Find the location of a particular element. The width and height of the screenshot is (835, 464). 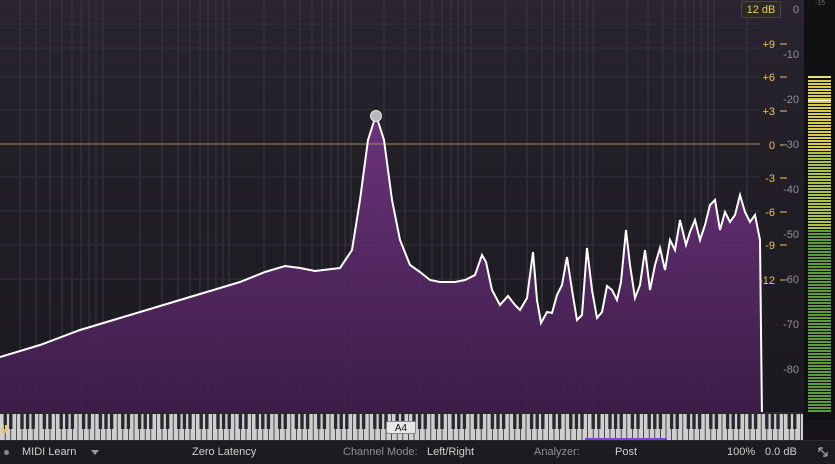

resize-icon is located at coordinates (823, 452).